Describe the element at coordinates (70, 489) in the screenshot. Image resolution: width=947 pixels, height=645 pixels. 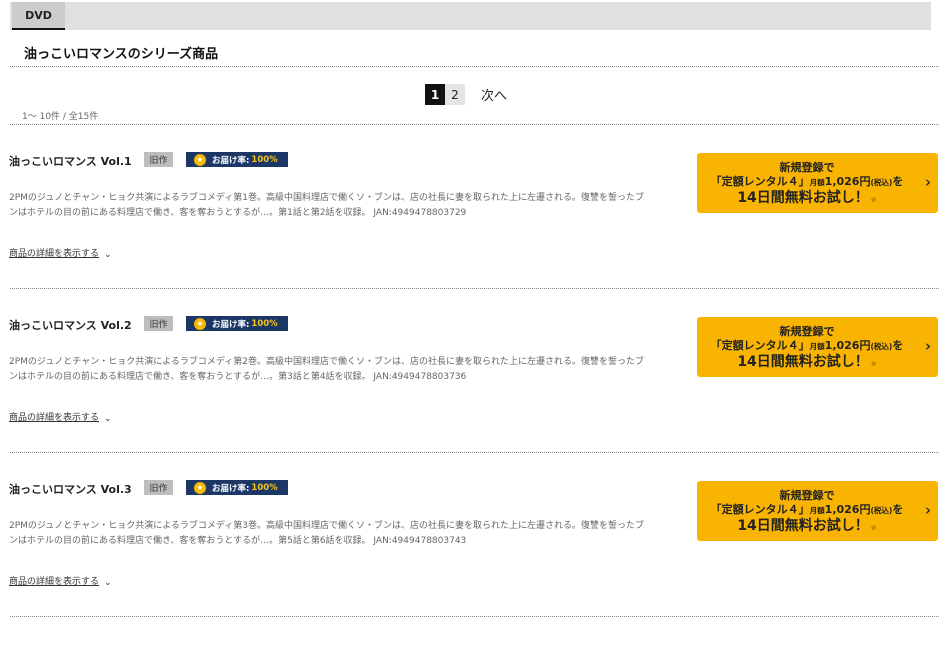
I see `product-title: 油っこいロマンス Vol.3` at that location.